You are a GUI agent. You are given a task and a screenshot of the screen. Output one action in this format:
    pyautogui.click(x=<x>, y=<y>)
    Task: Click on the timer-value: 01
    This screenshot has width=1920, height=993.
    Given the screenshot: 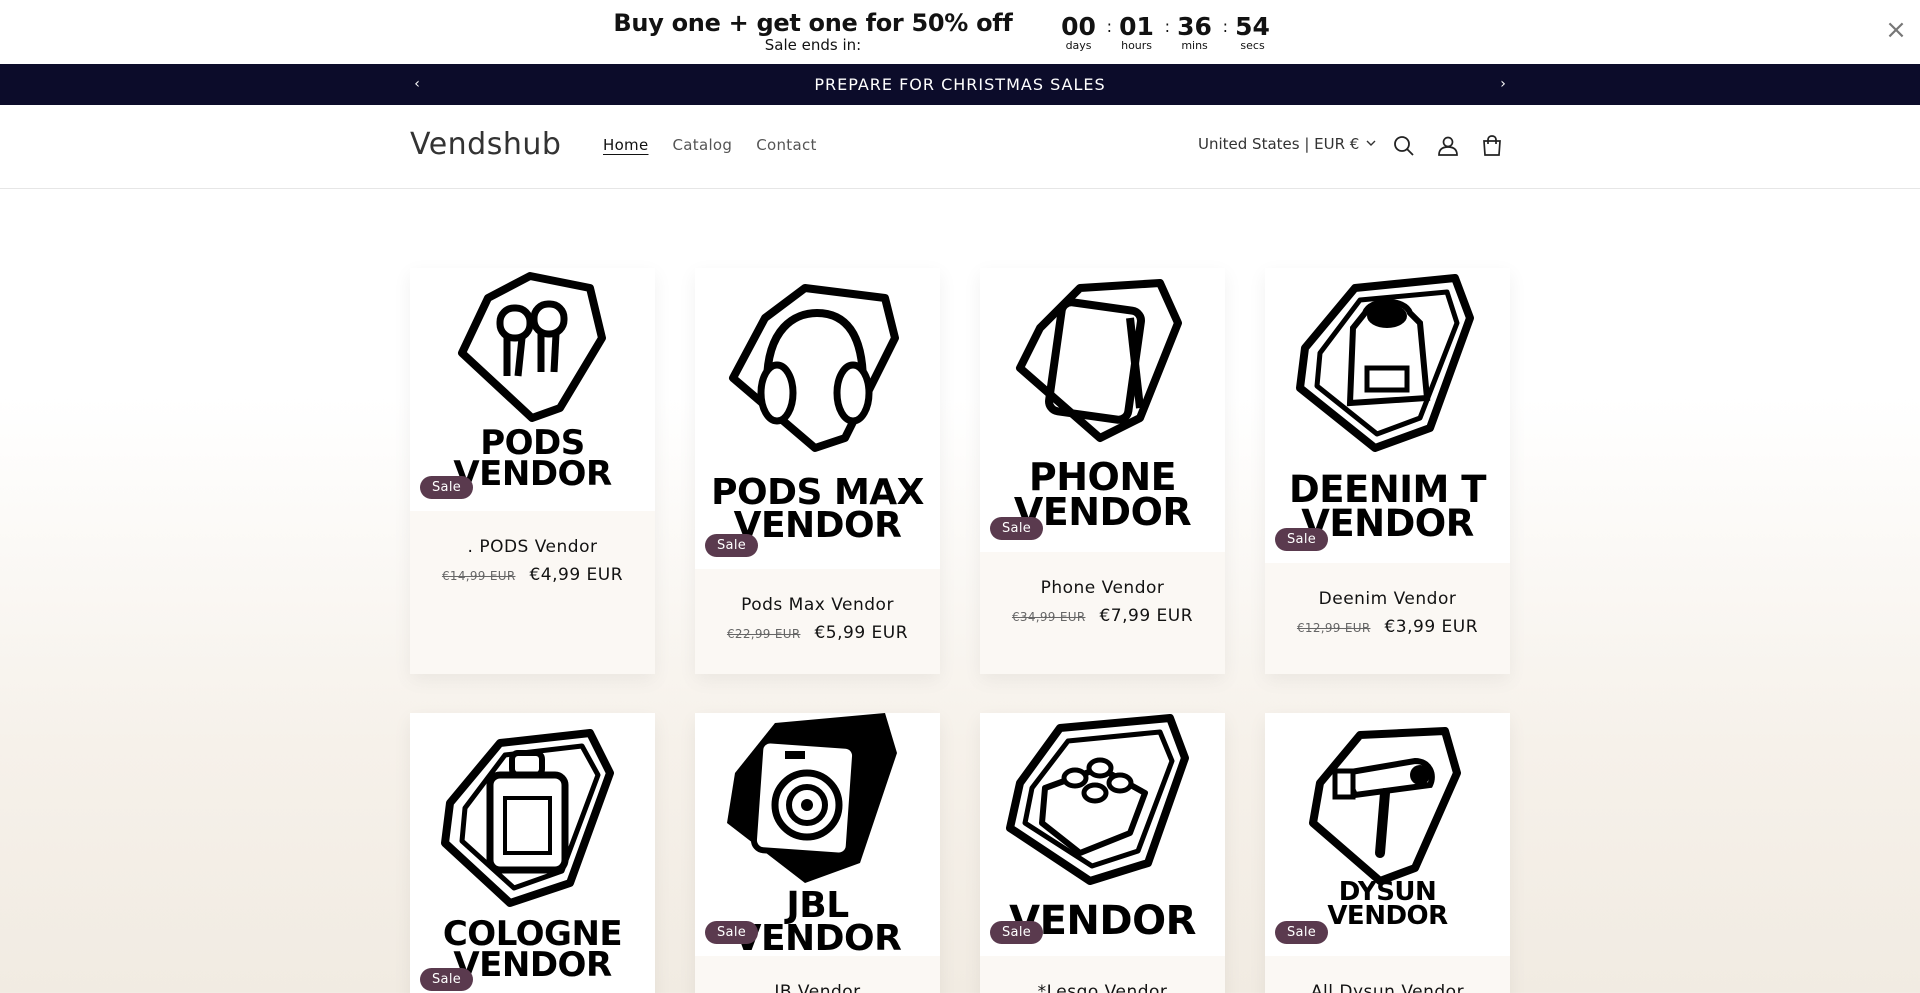 What is the action you would take?
    pyautogui.click(x=1136, y=26)
    